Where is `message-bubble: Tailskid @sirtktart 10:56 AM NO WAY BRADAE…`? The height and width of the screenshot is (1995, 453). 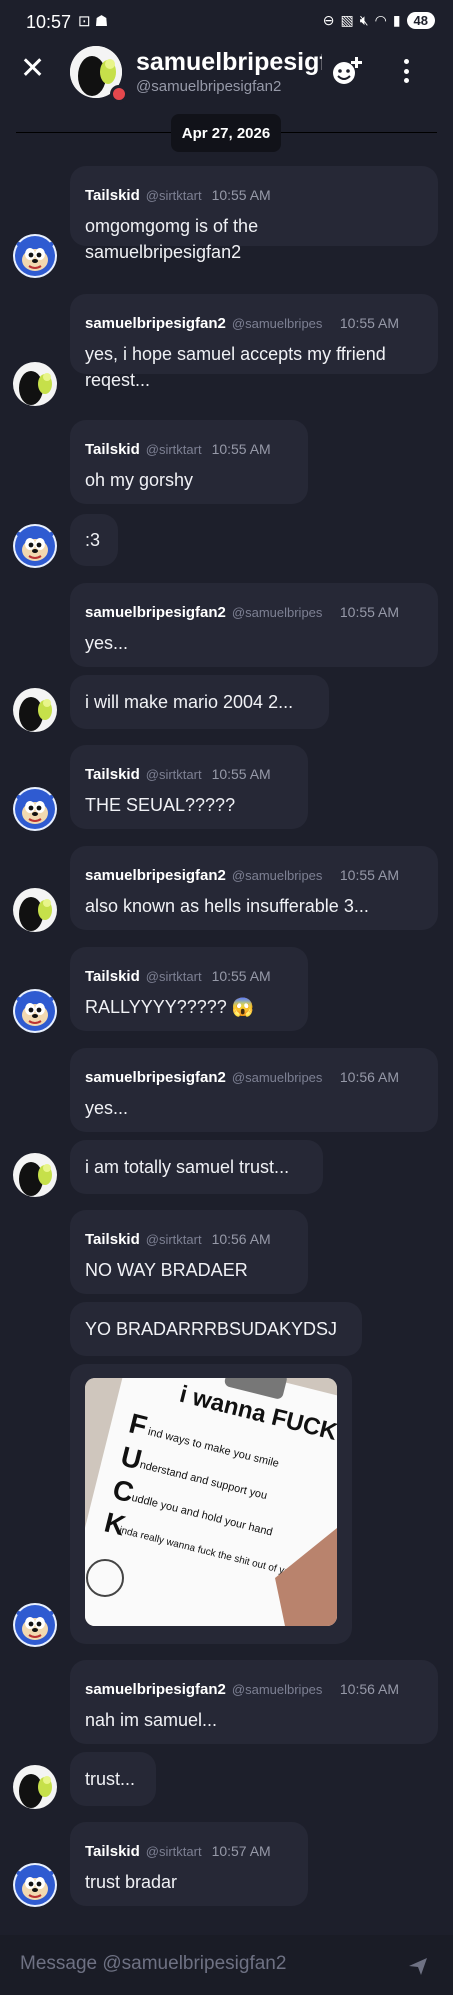
message-bubble: Tailskid @sirtktart 10:56 AM NO WAY BRADAE… is located at coordinates (189, 1252).